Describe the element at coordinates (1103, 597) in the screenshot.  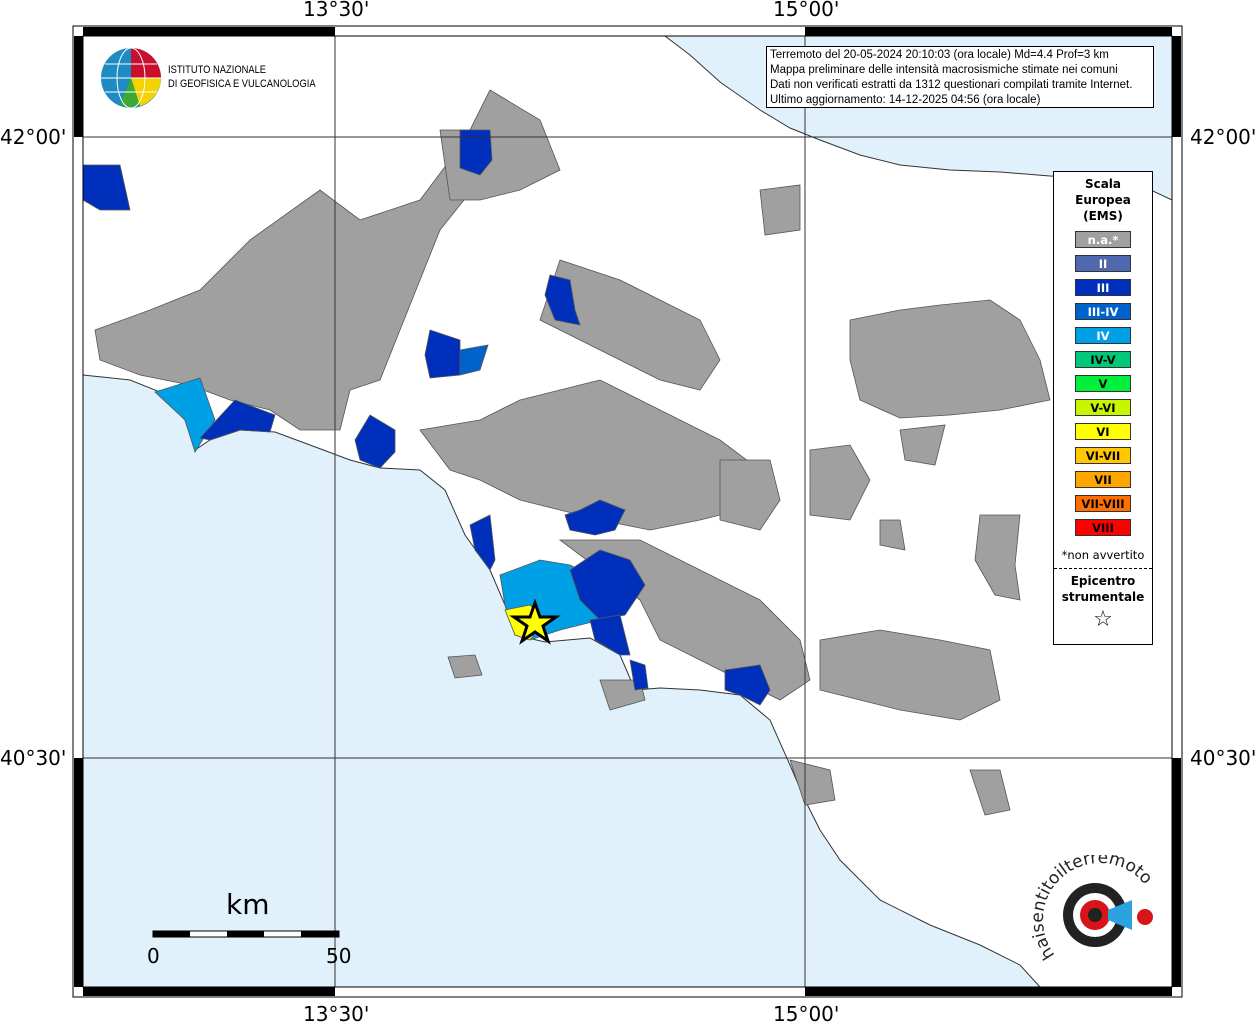
I see `epicenter-label-2: strumentale` at that location.